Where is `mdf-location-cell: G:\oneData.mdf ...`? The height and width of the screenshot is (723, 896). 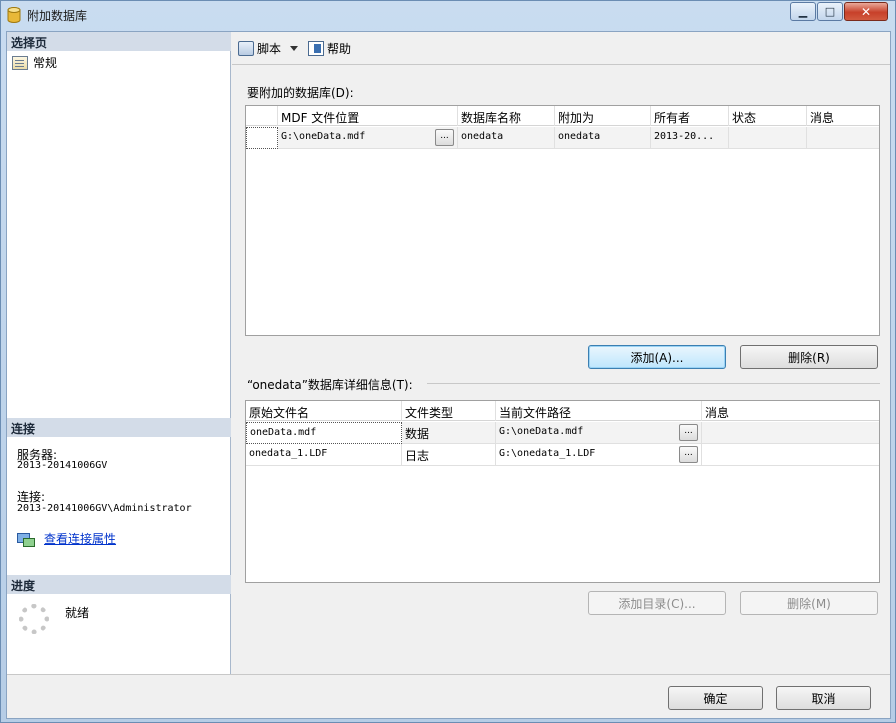
mdf-location-cell: G:\oneData.mdf ... is located at coordinates (368, 138).